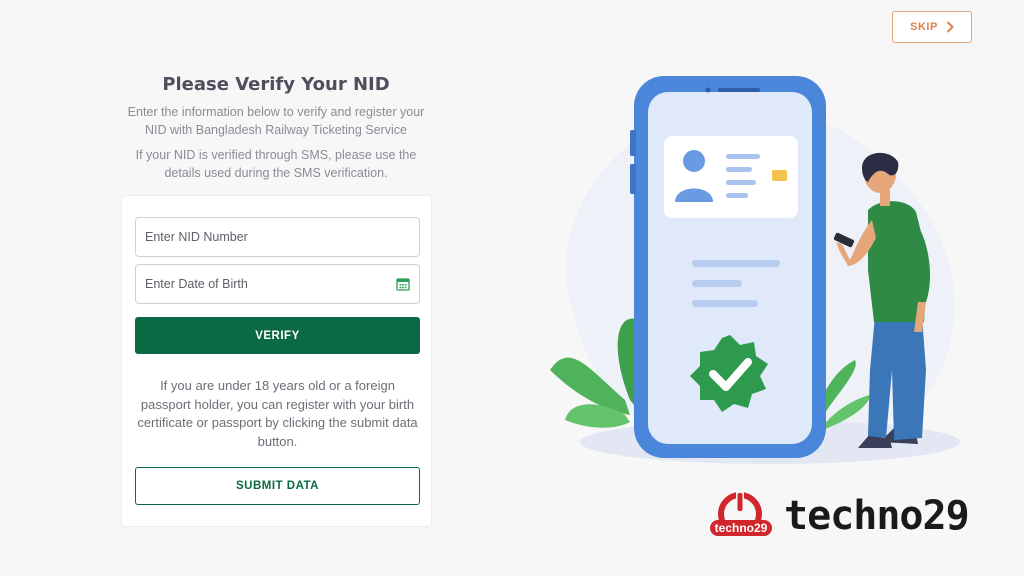 This screenshot has height=576, width=1024. I want to click on chevron-right-icon, so click(950, 27).